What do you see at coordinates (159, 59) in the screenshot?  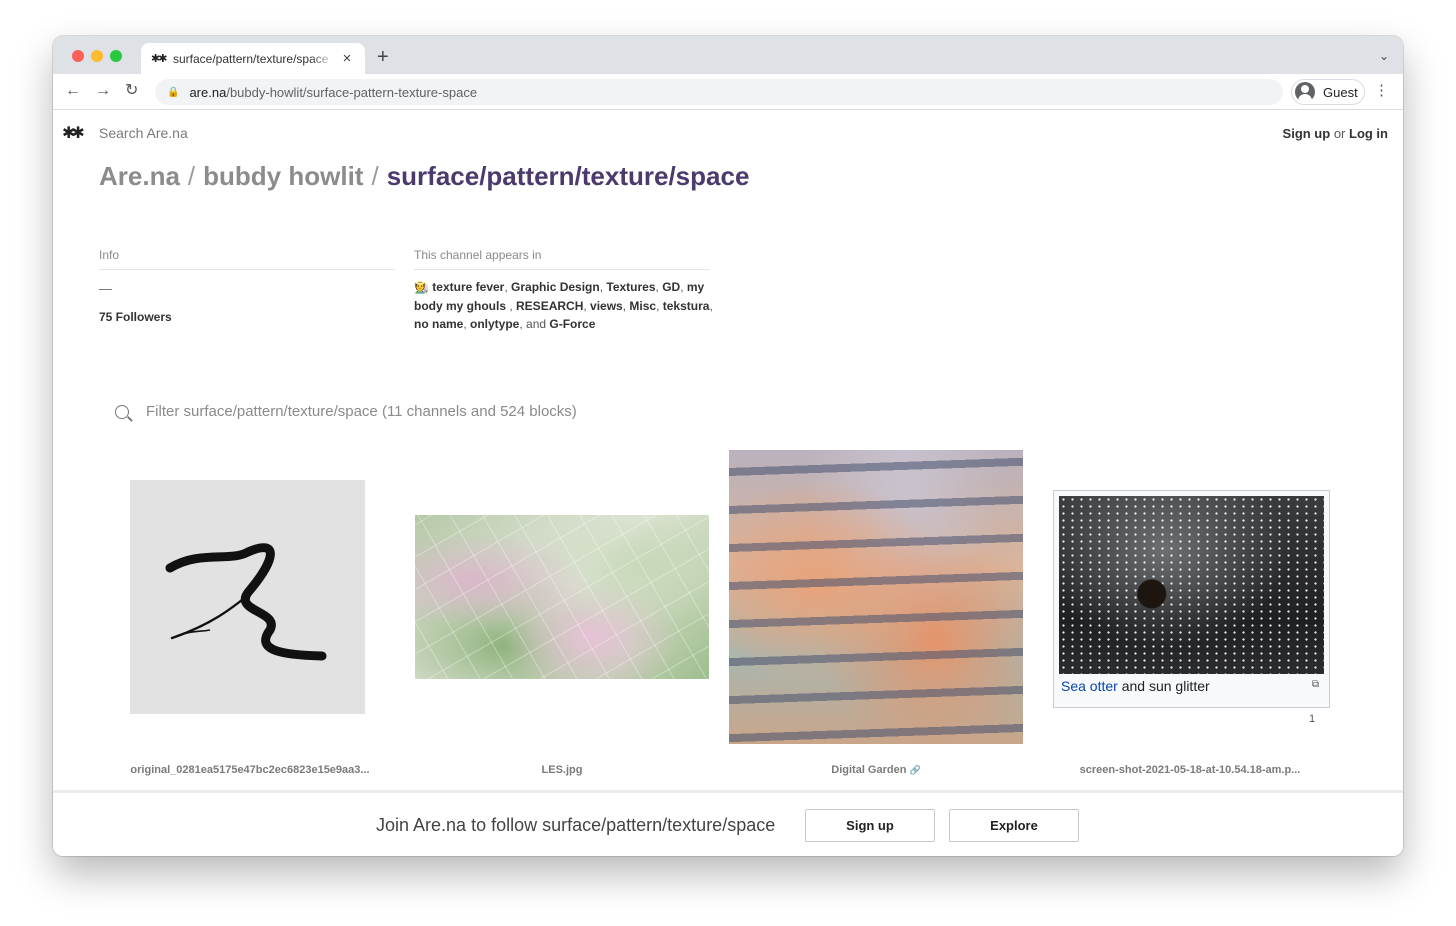 I see `arena-favicon-icon: ✱✱` at bounding box center [159, 59].